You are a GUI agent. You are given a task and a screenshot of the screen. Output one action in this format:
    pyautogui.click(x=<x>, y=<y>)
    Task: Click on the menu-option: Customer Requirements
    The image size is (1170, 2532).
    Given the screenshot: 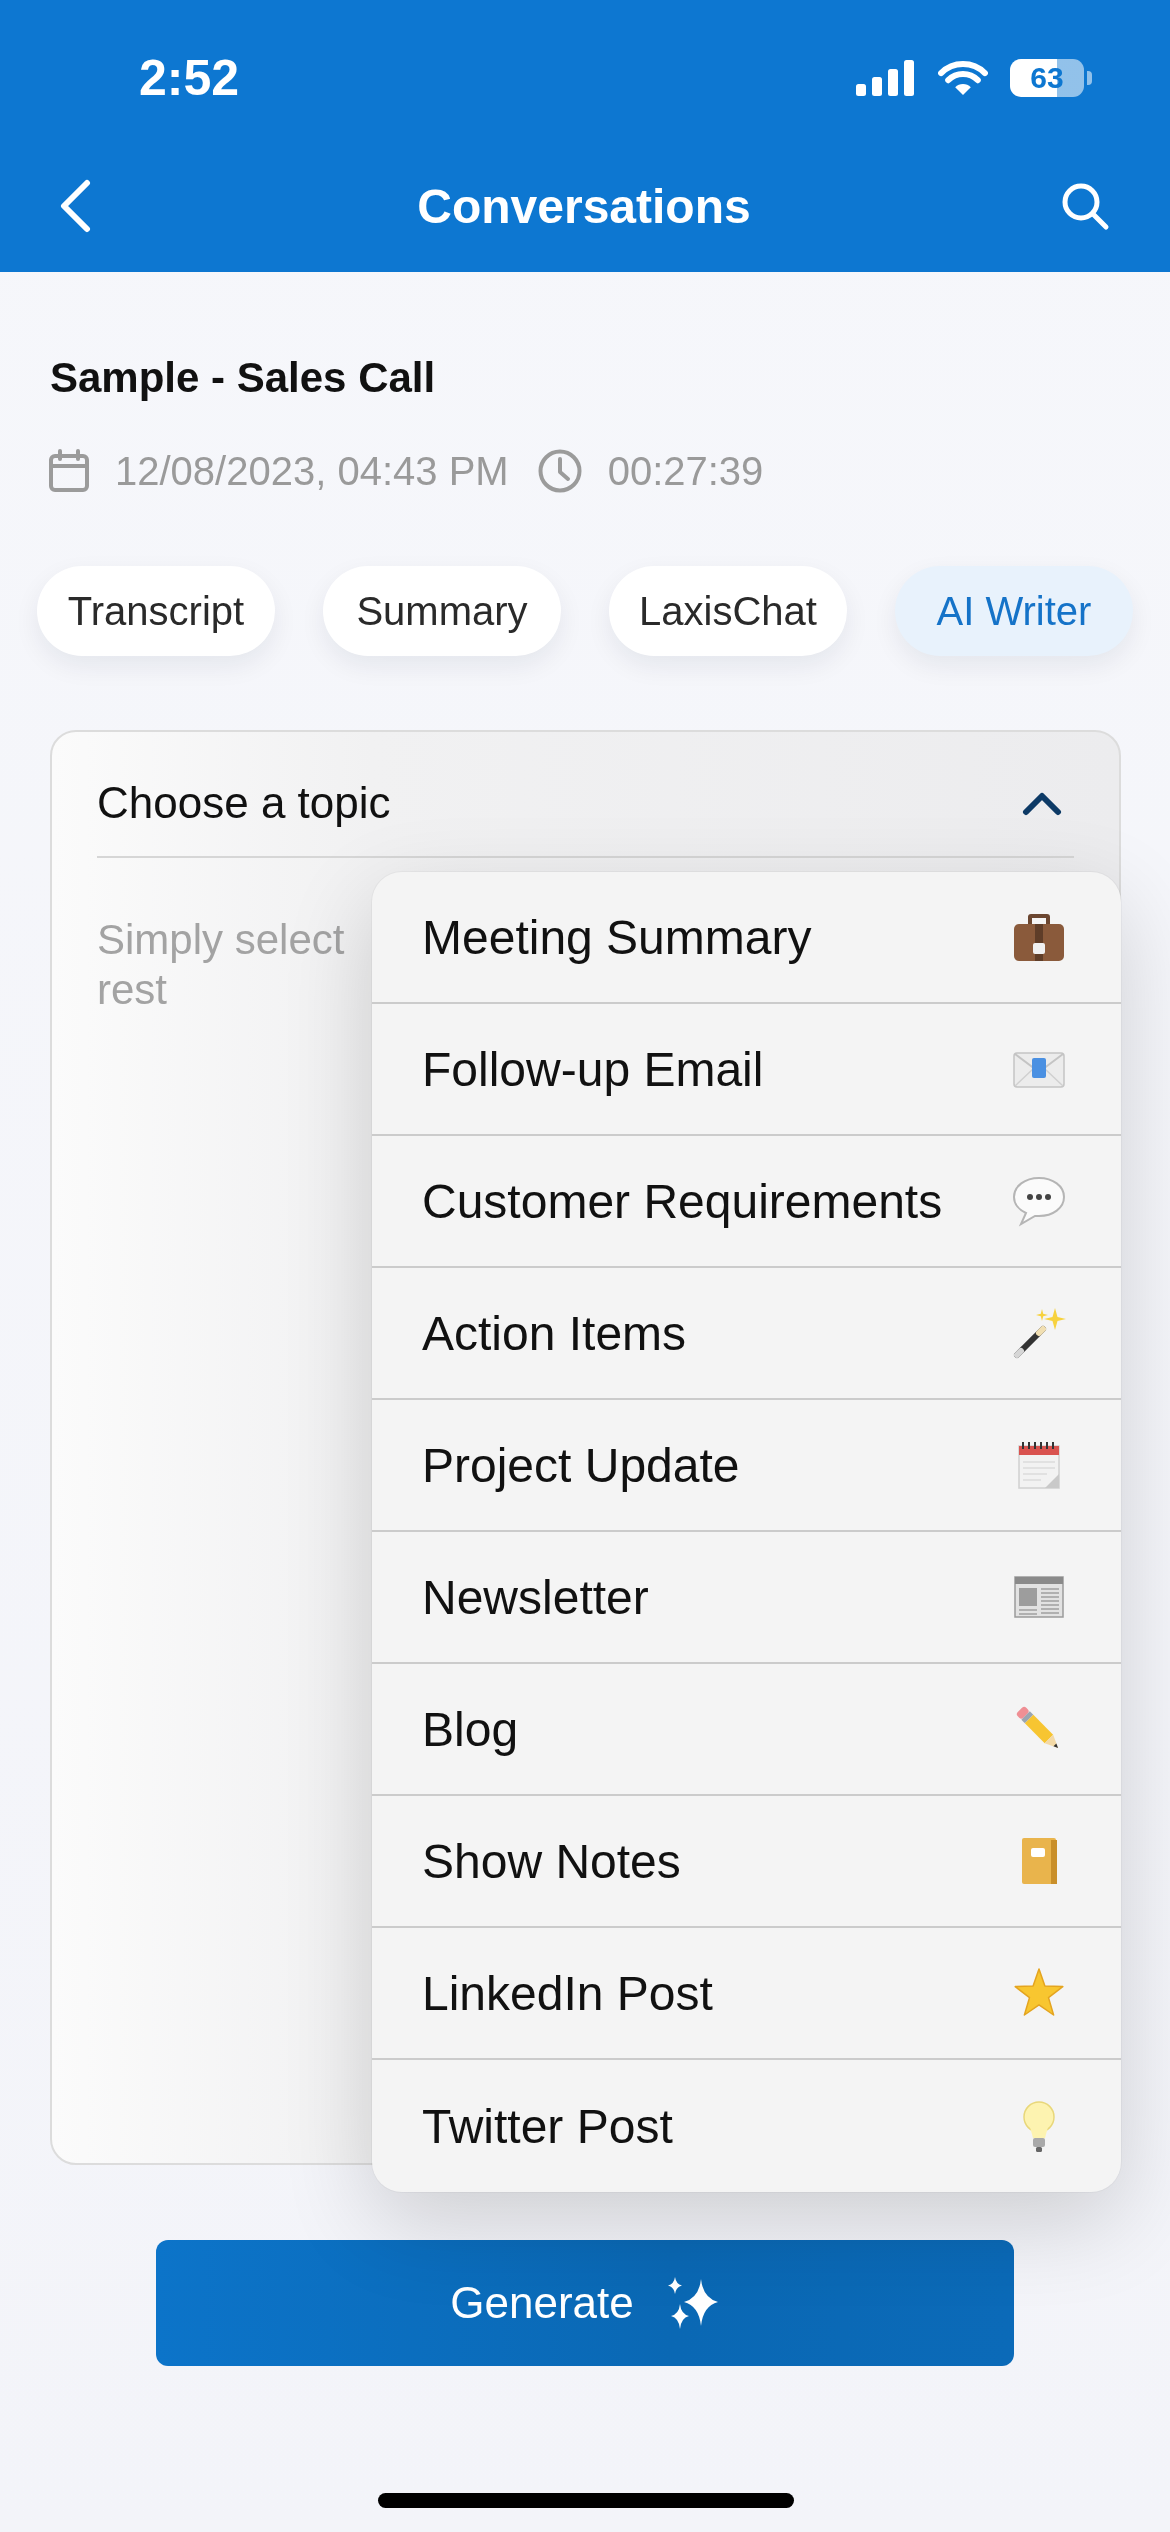 What is the action you would take?
    pyautogui.click(x=746, y=1202)
    